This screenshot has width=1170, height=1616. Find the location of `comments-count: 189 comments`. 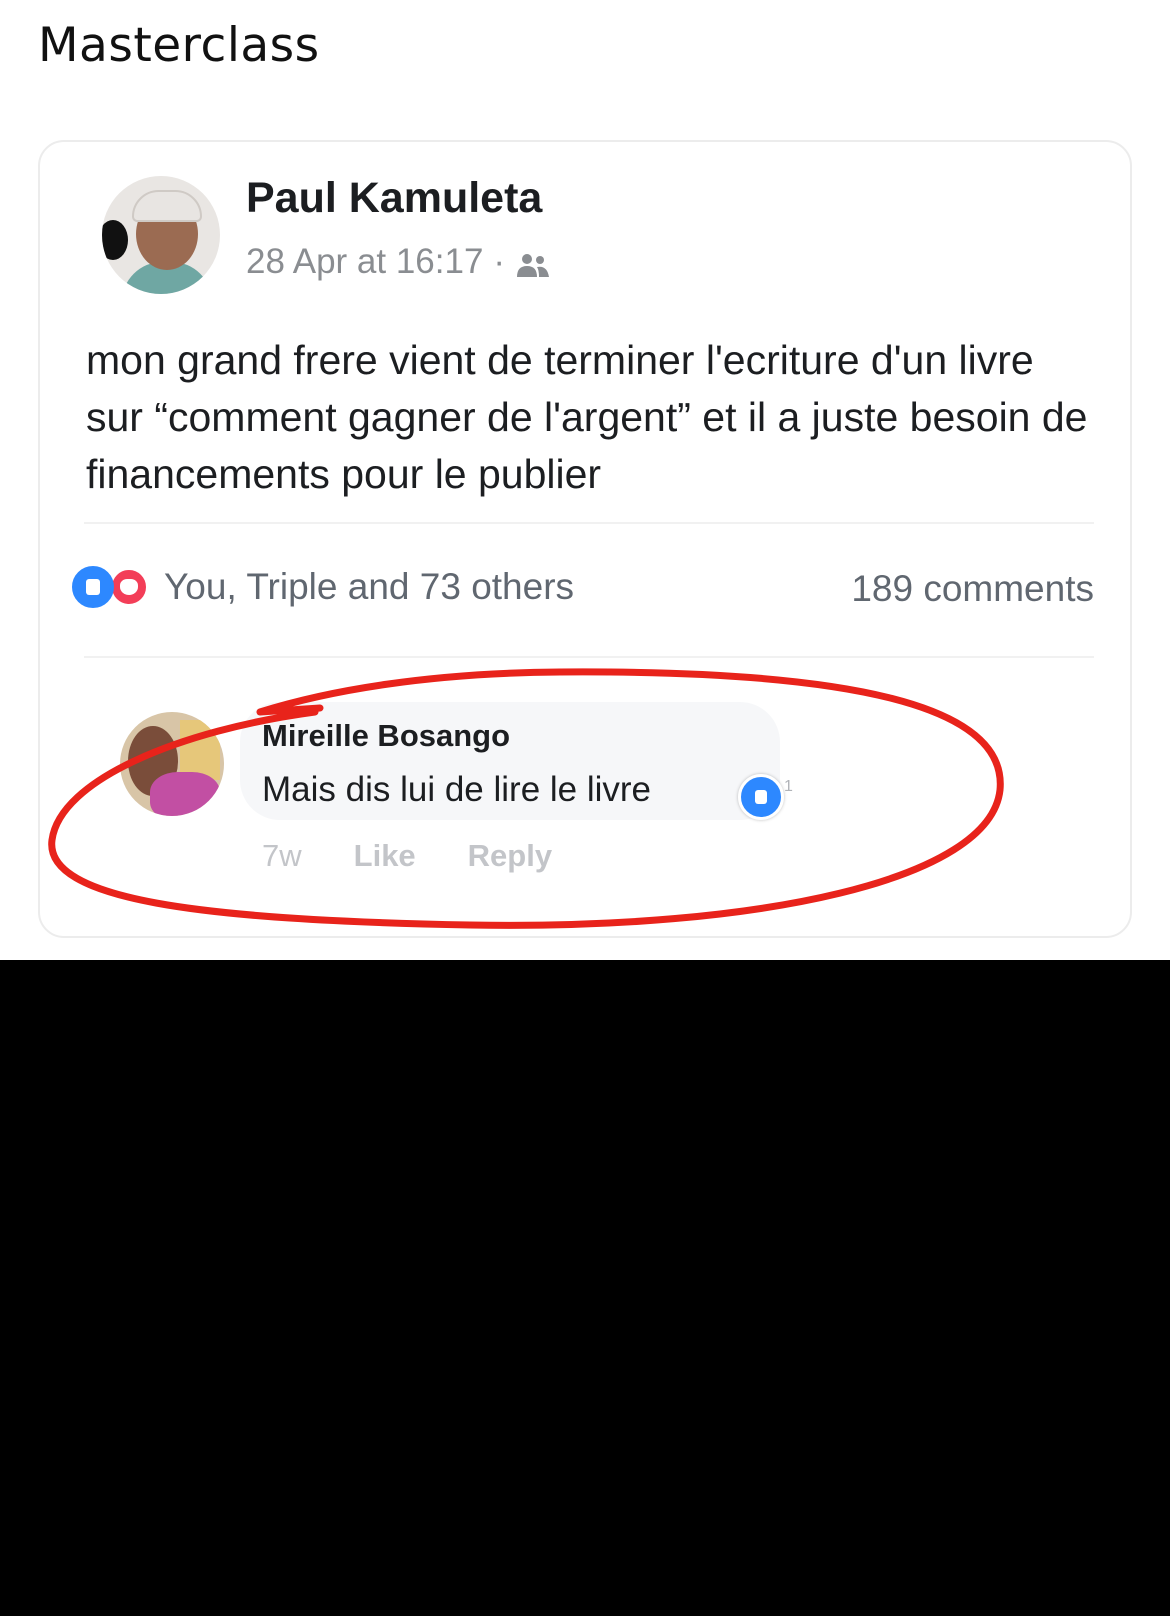

comments-count: 189 comments is located at coordinates (972, 589).